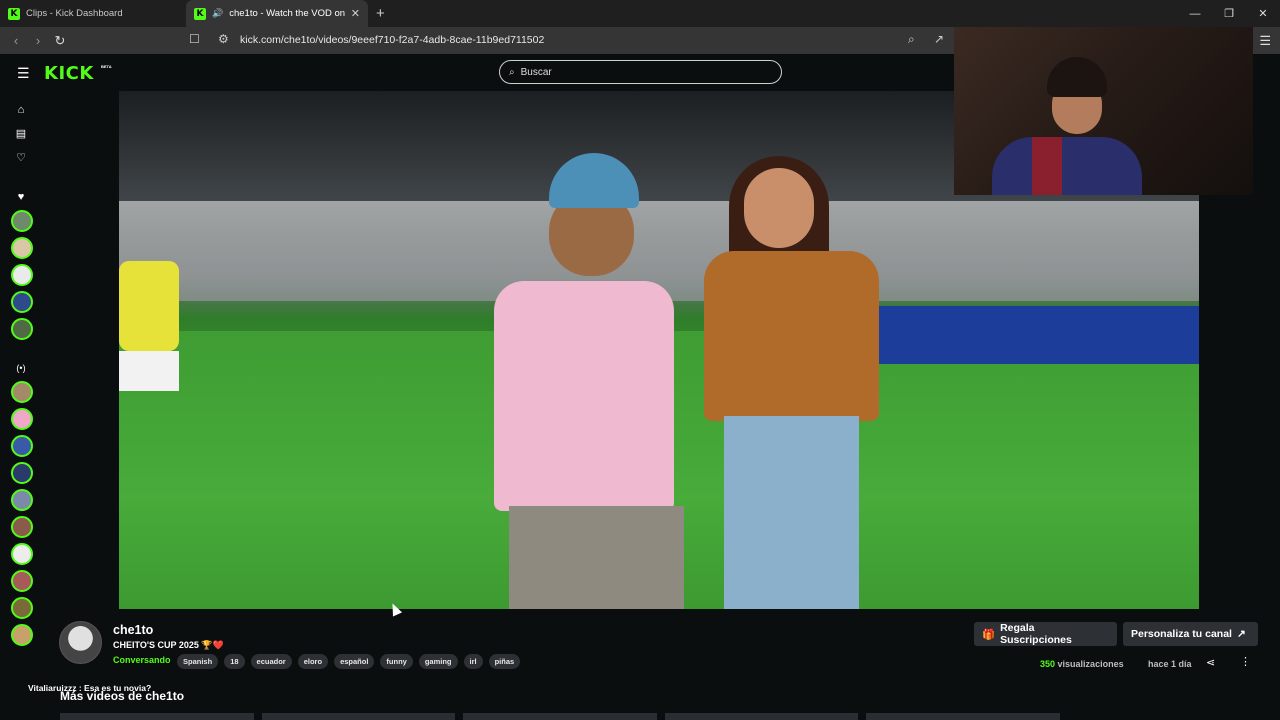 This screenshot has width=1280, height=720. I want to click on tab-vod: K 🔊 che1to - Watch the VOD on K ✕, so click(277, 13).